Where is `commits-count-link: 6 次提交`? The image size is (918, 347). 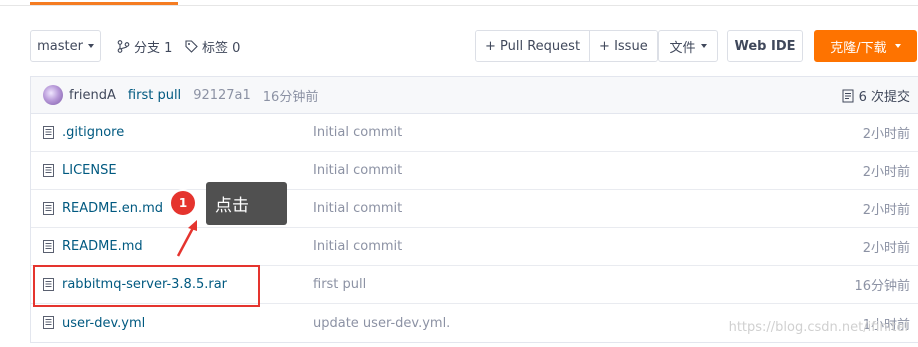
commits-count-link: 6 次提交 is located at coordinates (876, 95).